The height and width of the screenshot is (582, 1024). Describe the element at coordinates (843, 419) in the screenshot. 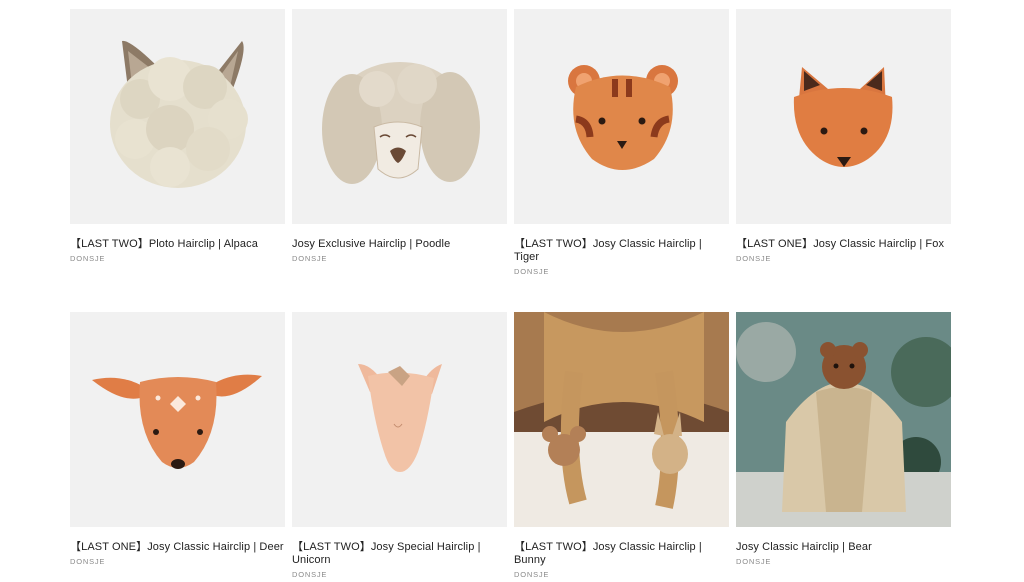

I see `product-image-ponytail-photo` at that location.